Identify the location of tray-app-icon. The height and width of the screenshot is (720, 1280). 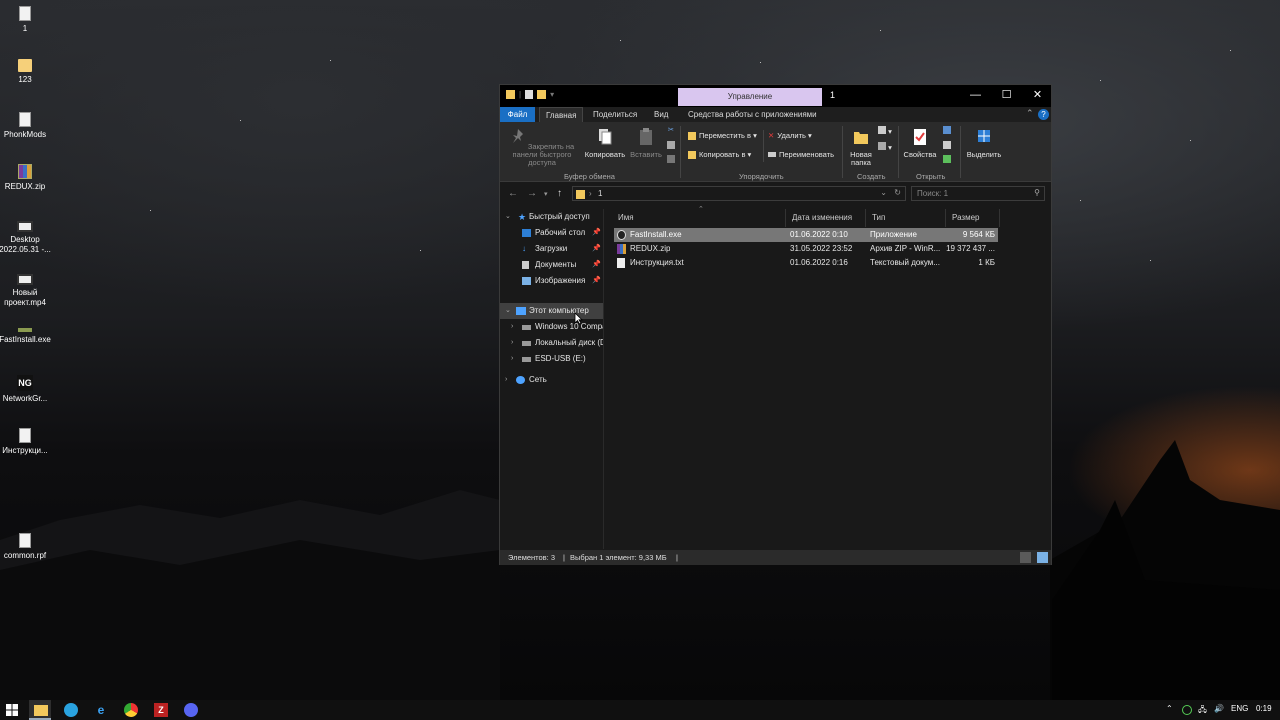
(1187, 710).